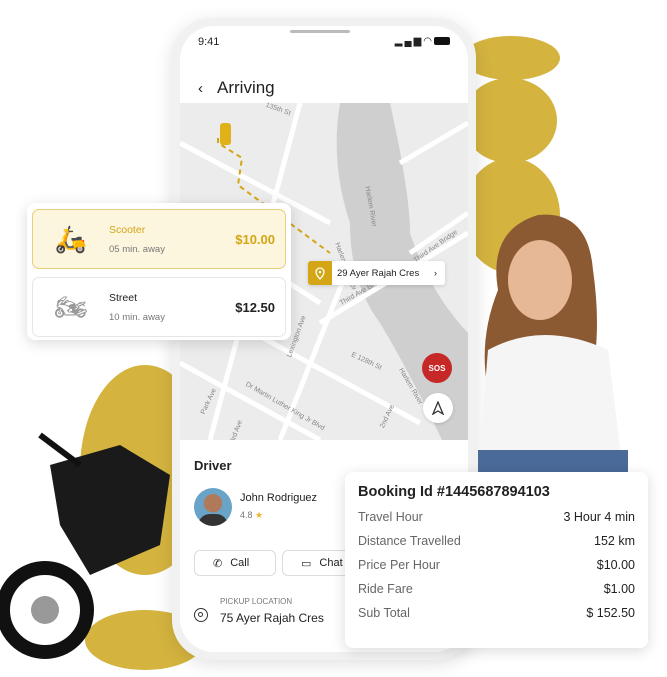  Describe the element at coordinates (599, 517) in the screenshot. I see `row-value: 3 Hour 4 min` at that location.